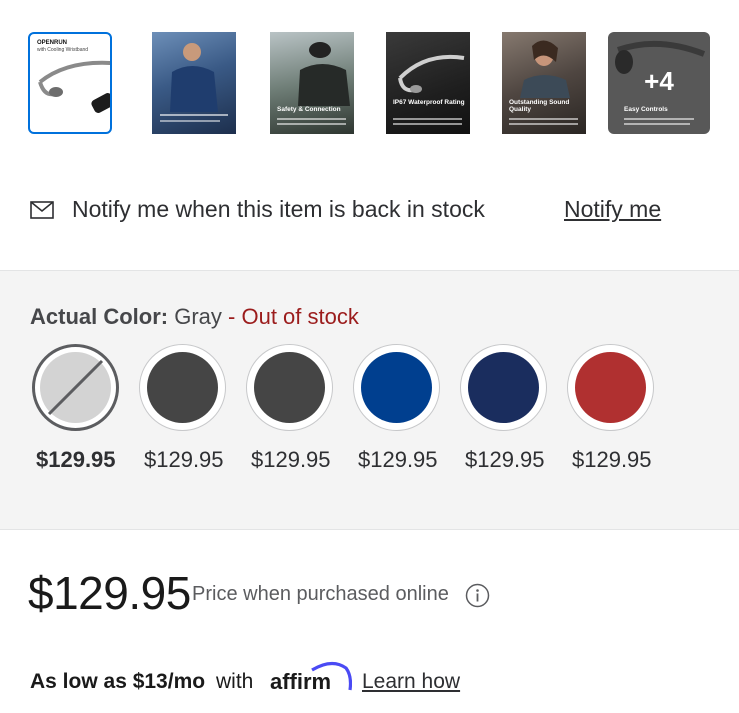 The image size is (739, 713). I want to click on affirm-financing: As low as $13/mo with affirm Learn how, so click(280, 680).